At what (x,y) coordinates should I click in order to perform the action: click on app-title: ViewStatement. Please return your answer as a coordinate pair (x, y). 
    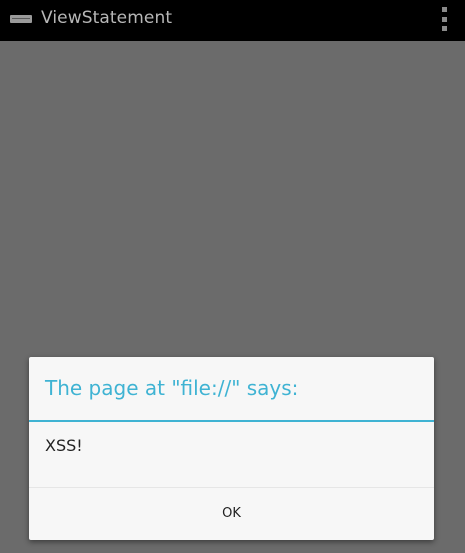
    Looking at the image, I should click on (107, 18).